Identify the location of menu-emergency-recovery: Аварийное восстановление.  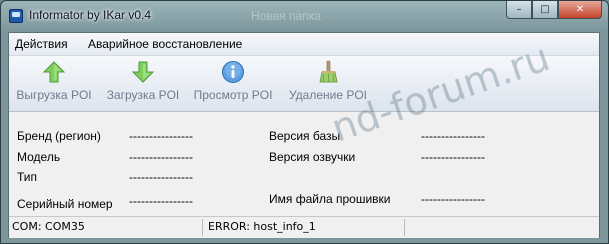
(165, 44).